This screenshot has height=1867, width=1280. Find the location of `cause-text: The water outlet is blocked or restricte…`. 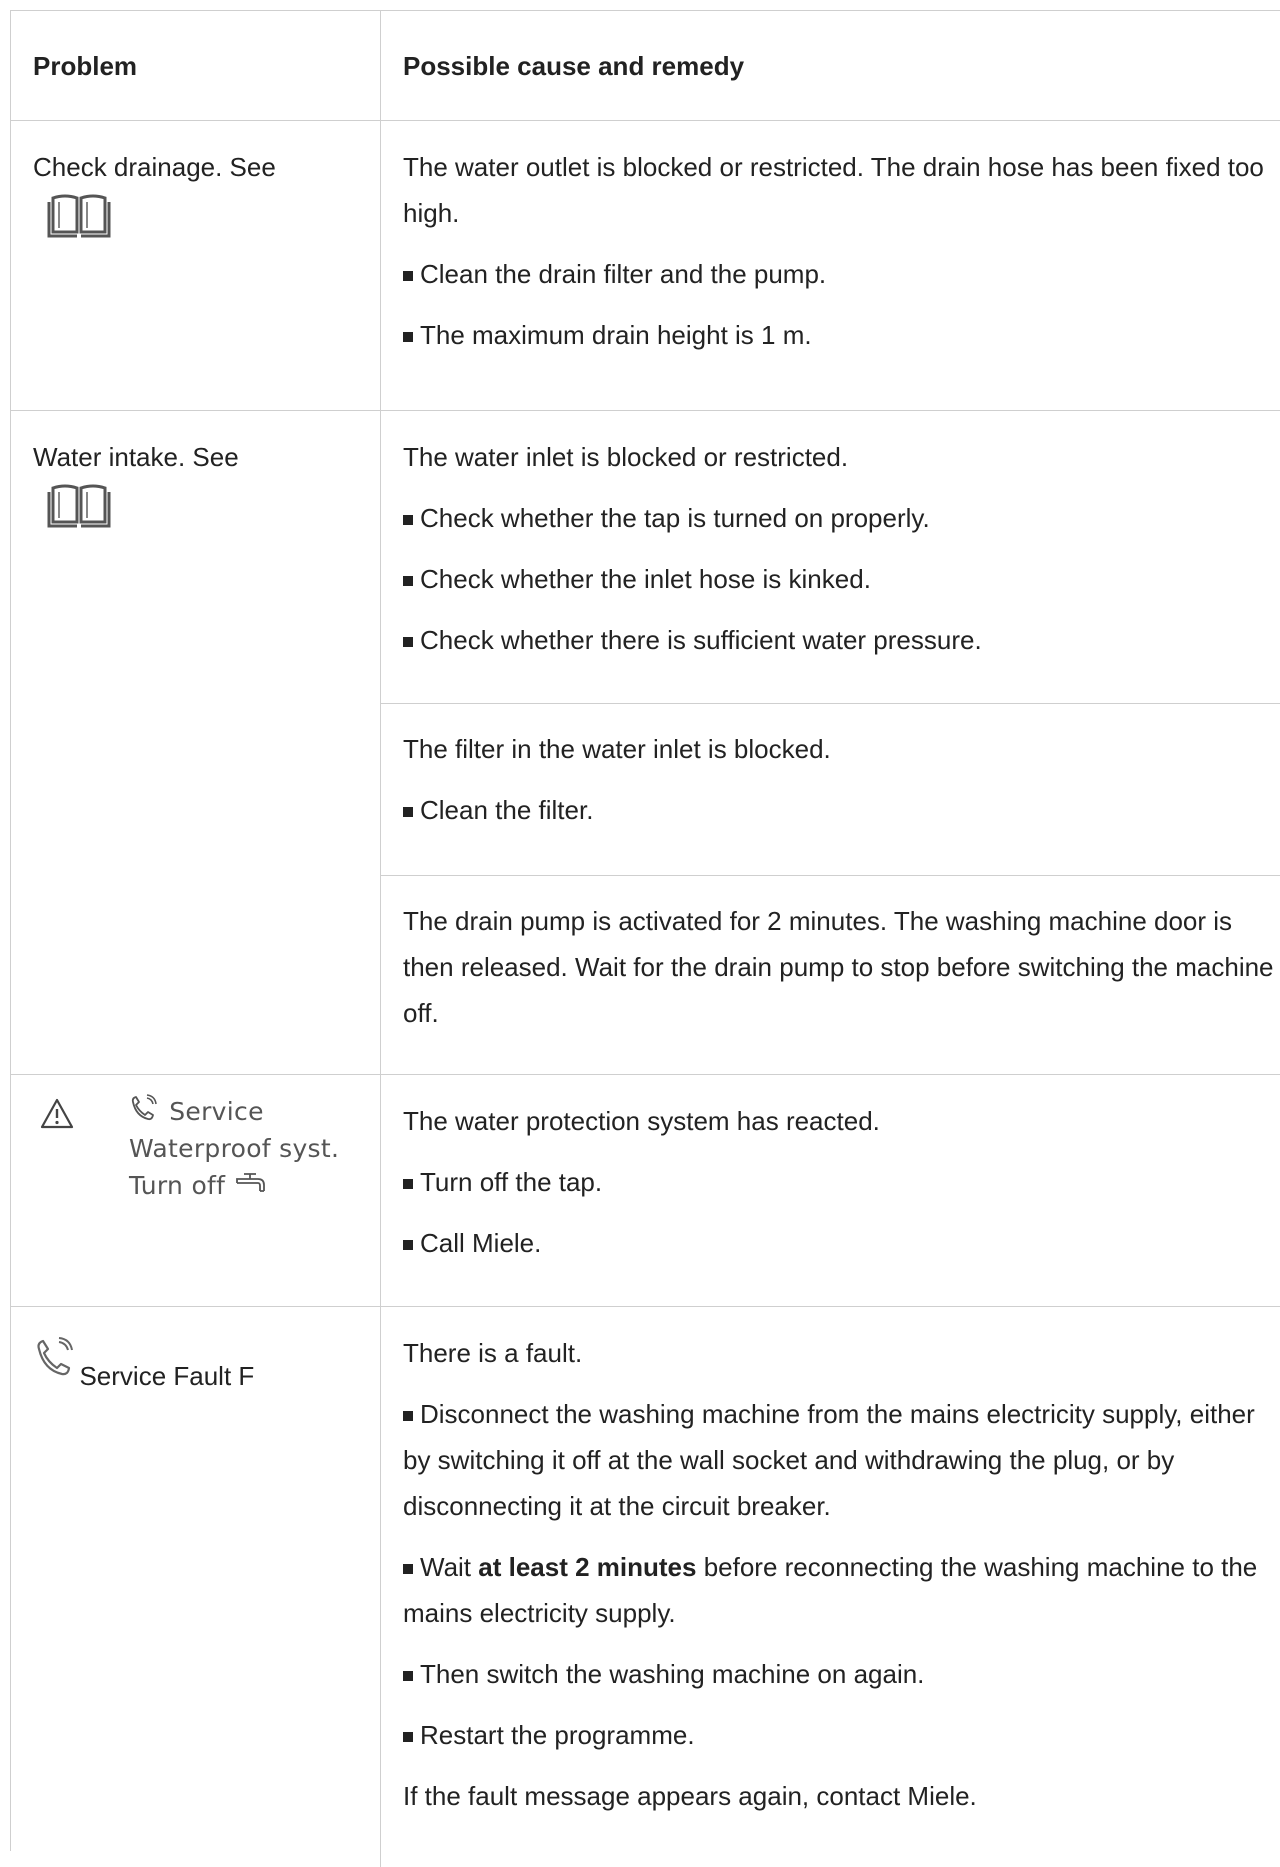

cause-text: The water outlet is blocked or restricte… is located at coordinates (833, 190).